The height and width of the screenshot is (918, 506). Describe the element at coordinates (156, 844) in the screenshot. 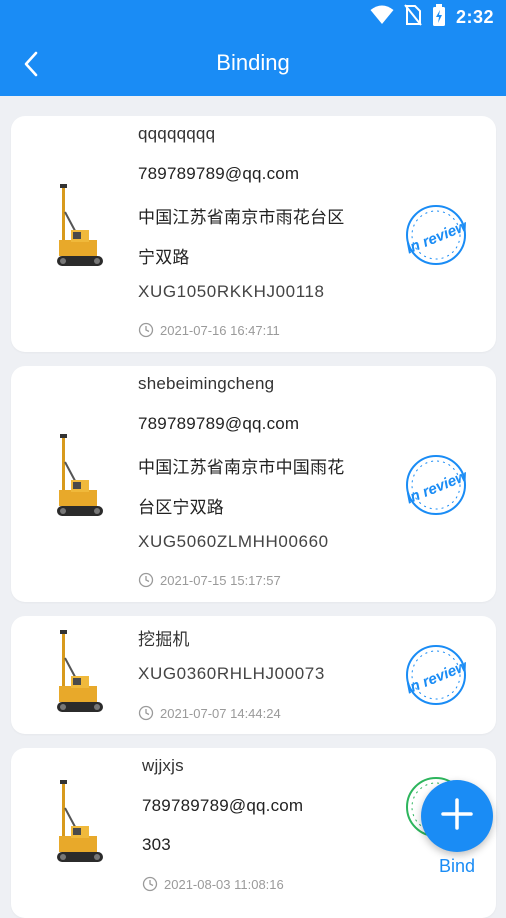

I see `address-line1: 303` at that location.